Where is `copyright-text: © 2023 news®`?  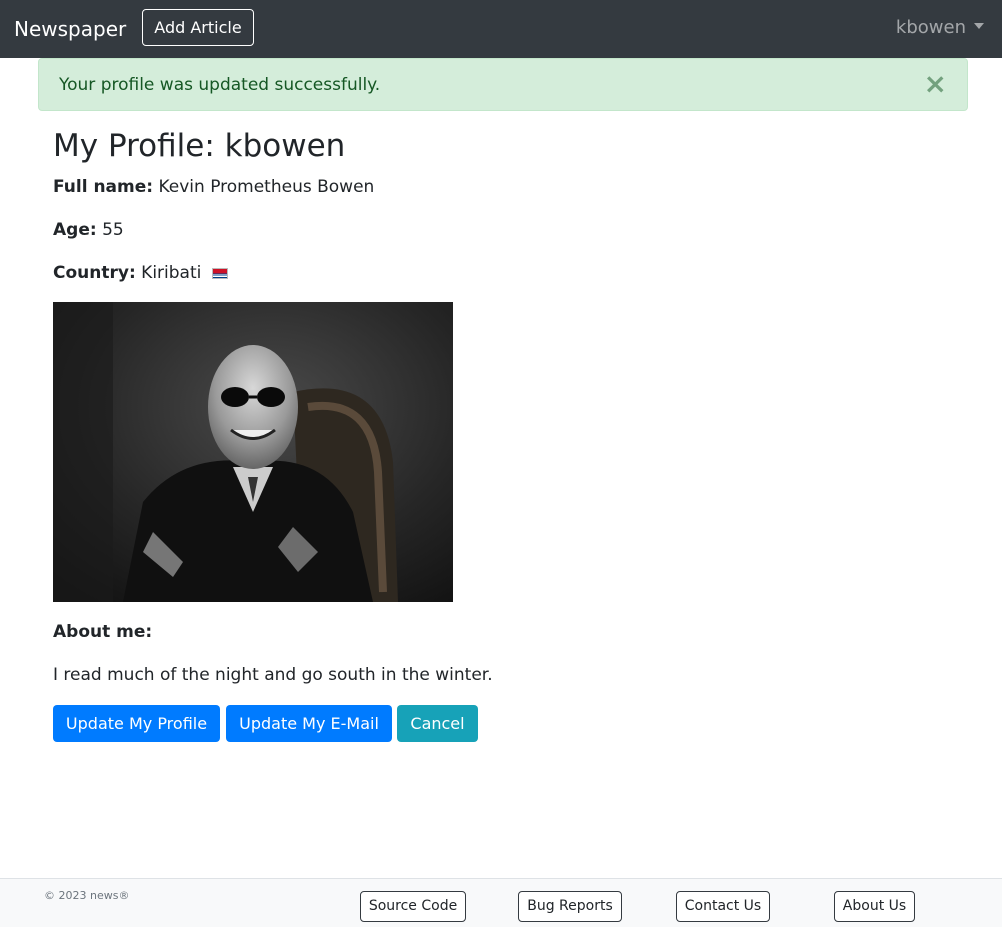 copyright-text: © 2023 news® is located at coordinates (87, 895).